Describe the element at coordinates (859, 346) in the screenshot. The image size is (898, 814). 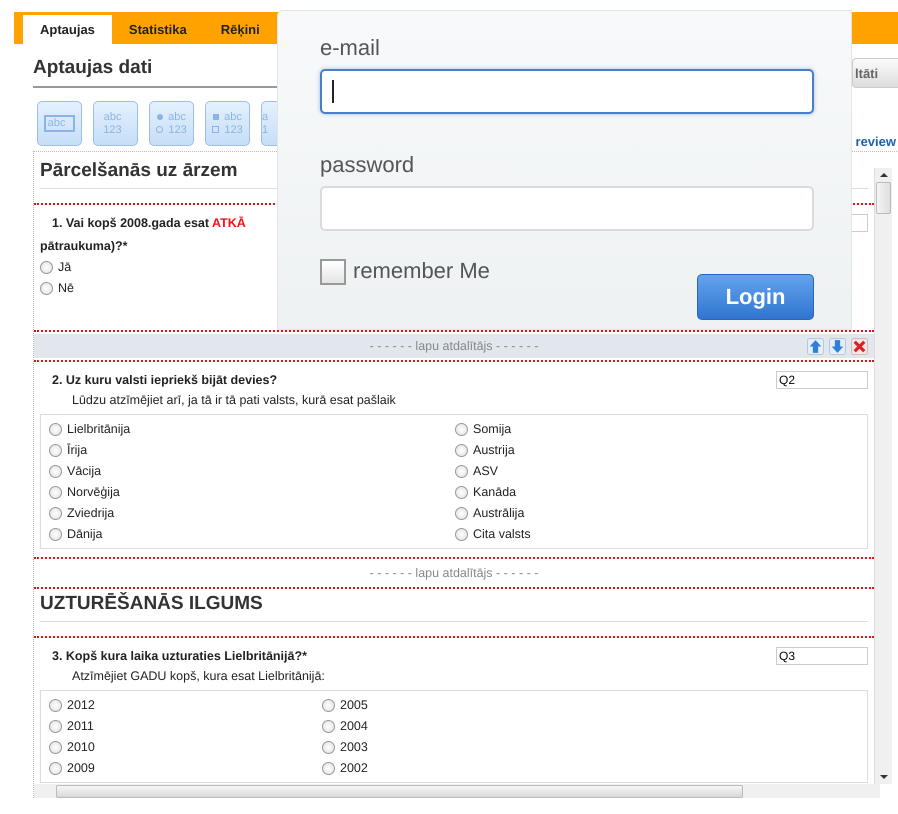
I see `delete-icon` at that location.